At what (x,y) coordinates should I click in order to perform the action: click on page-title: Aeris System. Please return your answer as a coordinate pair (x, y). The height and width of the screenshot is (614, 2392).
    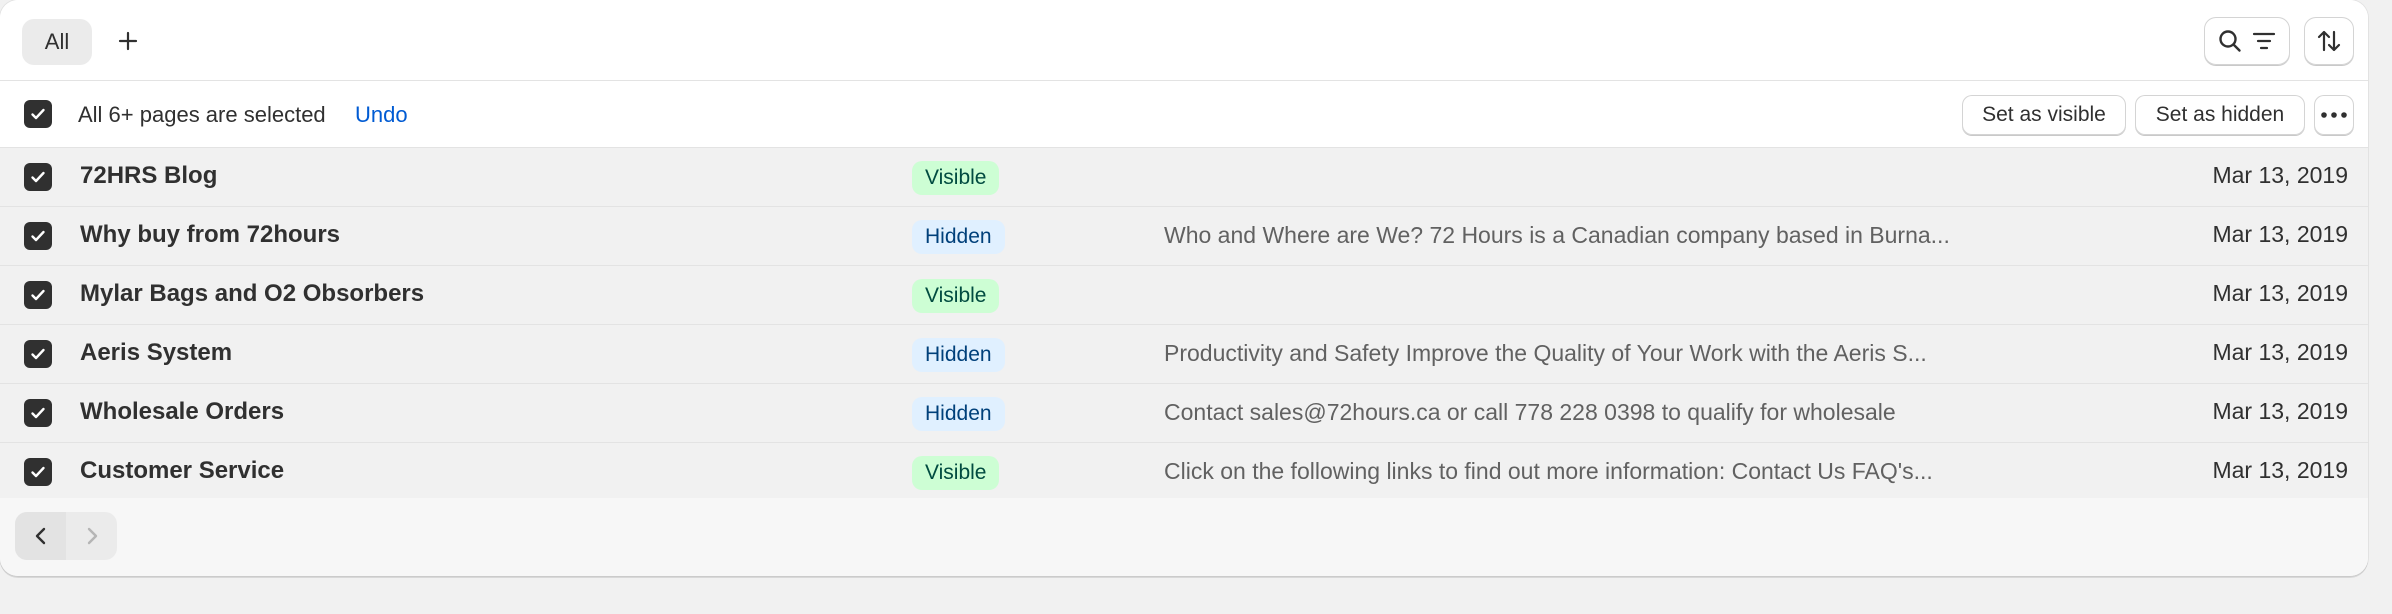
    Looking at the image, I should click on (156, 353).